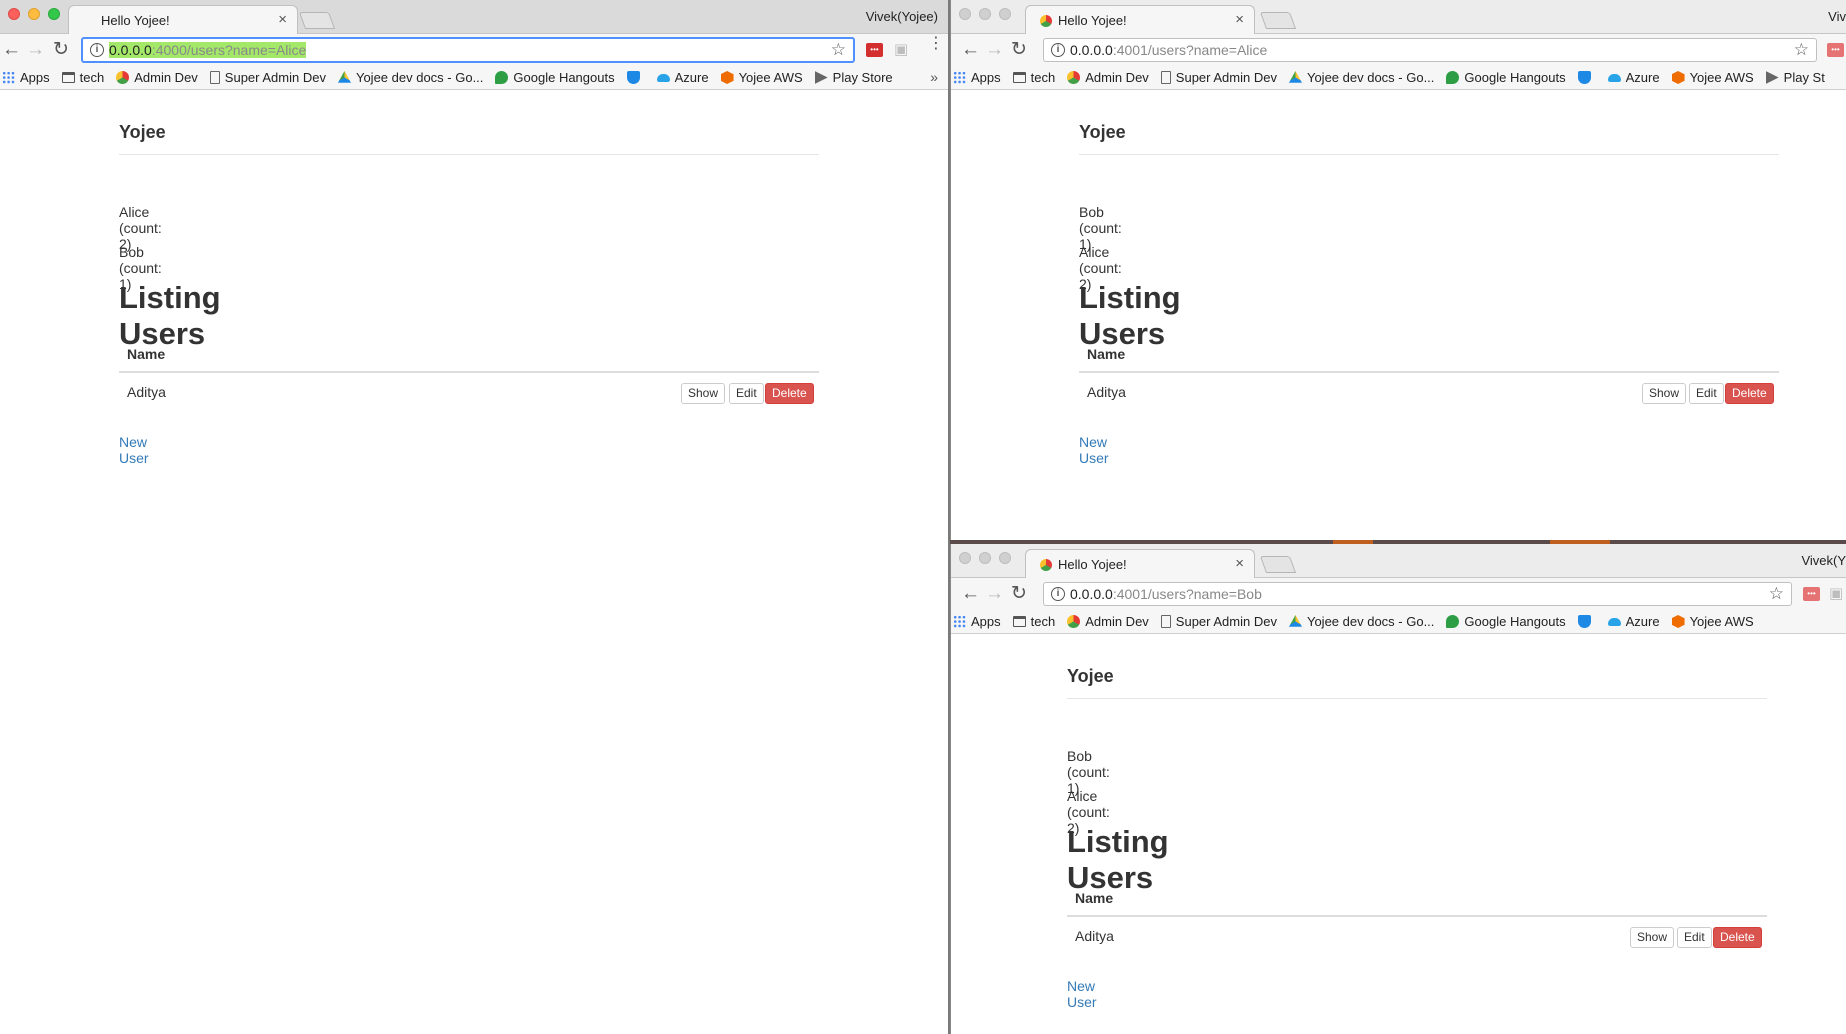 Image resolution: width=1846 pixels, height=1034 pixels. What do you see at coordinates (1837, 16) in the screenshot?
I see `profile-name: Viv` at bounding box center [1837, 16].